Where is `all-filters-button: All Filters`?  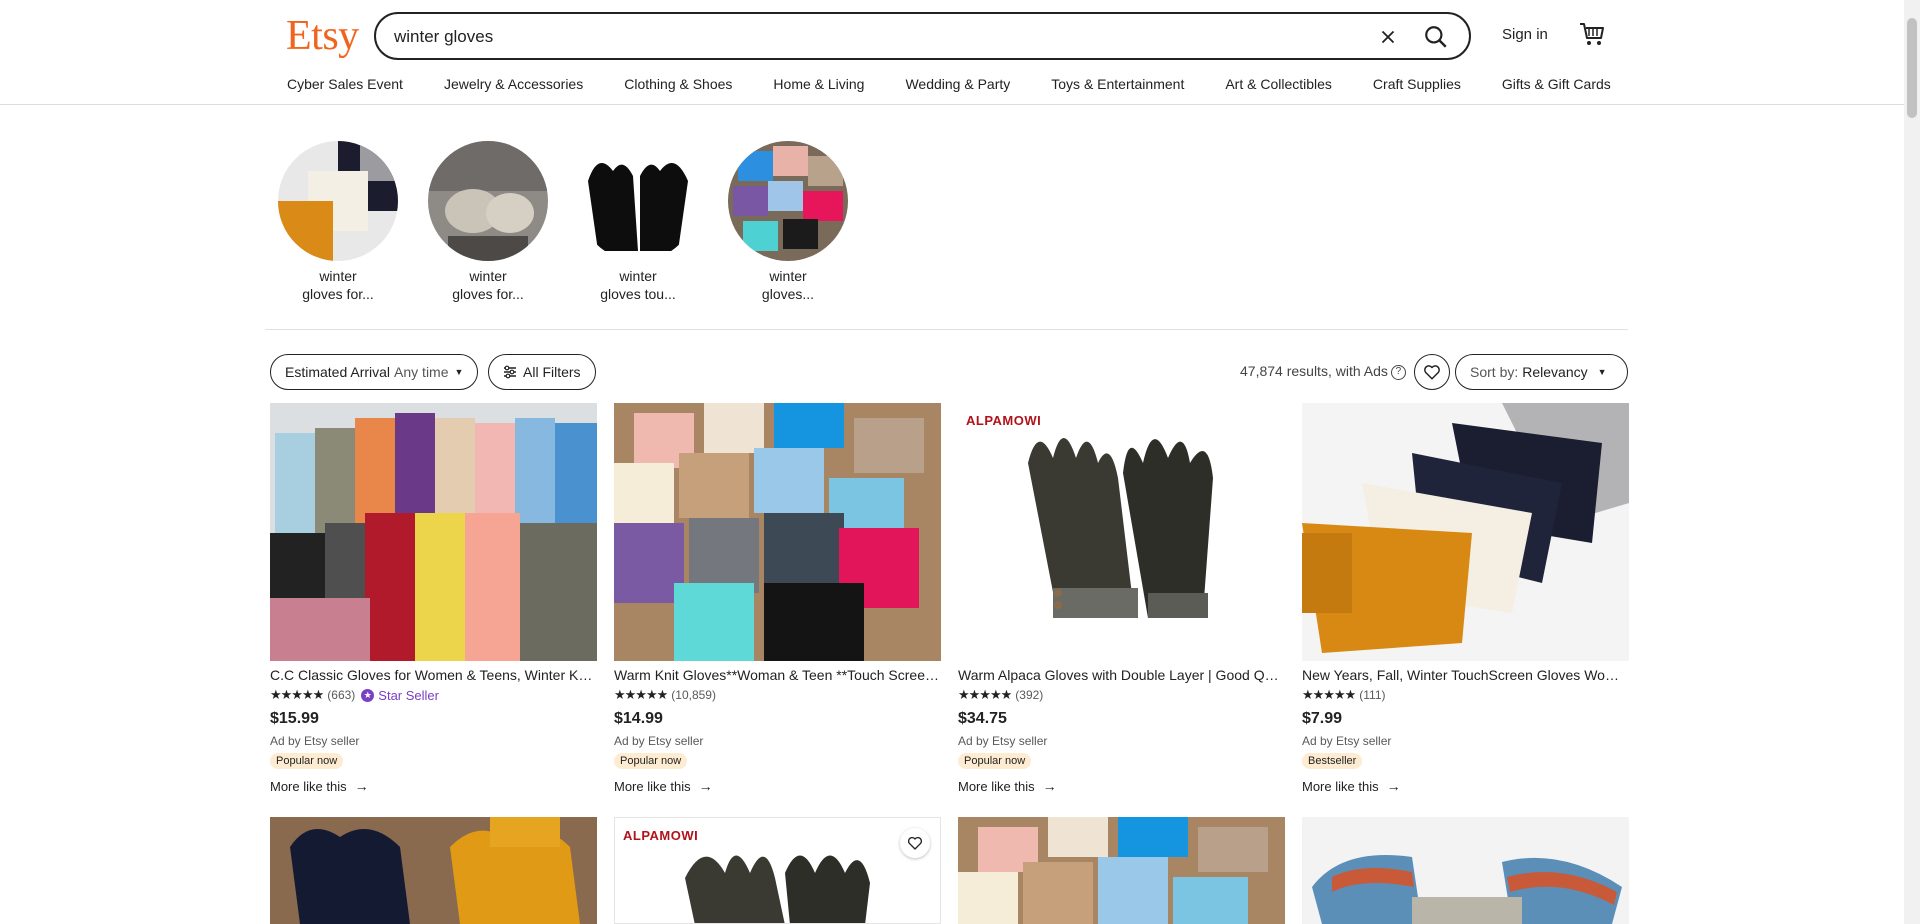
all-filters-button: All Filters is located at coordinates (542, 372).